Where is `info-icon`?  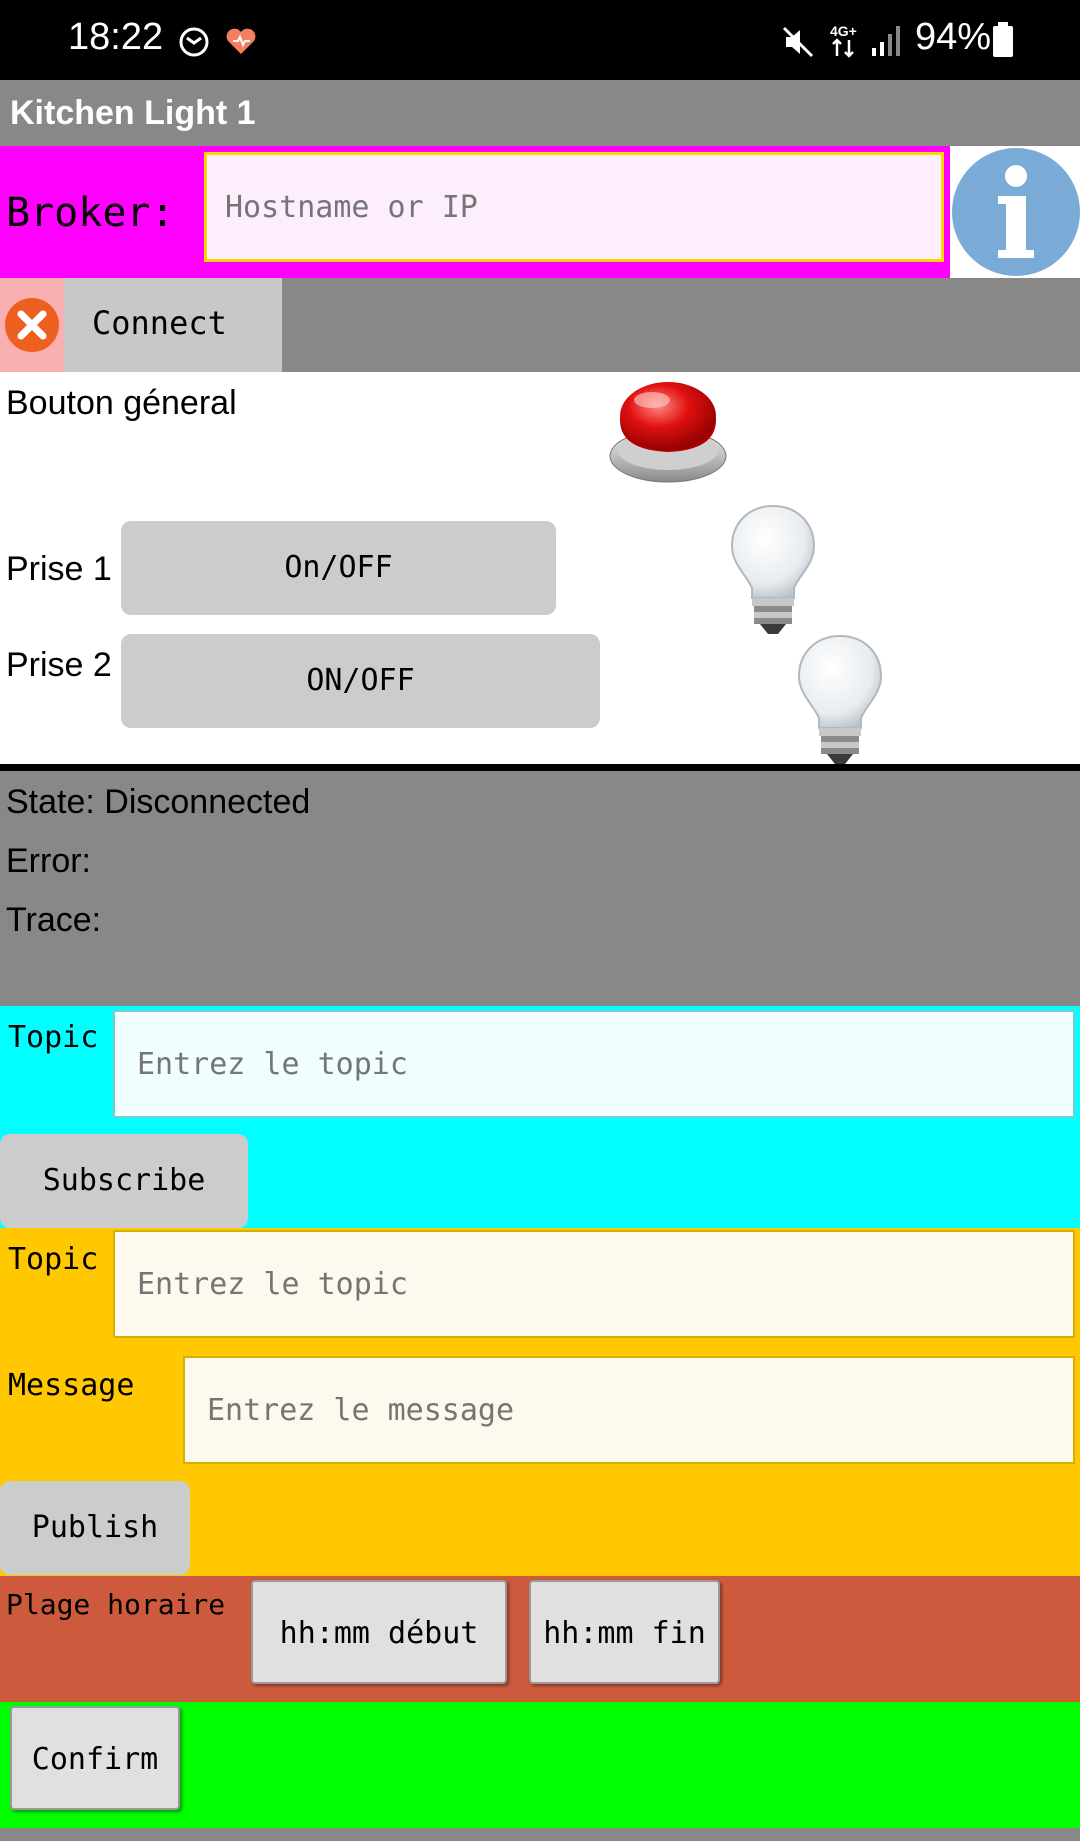
info-icon is located at coordinates (1016, 212).